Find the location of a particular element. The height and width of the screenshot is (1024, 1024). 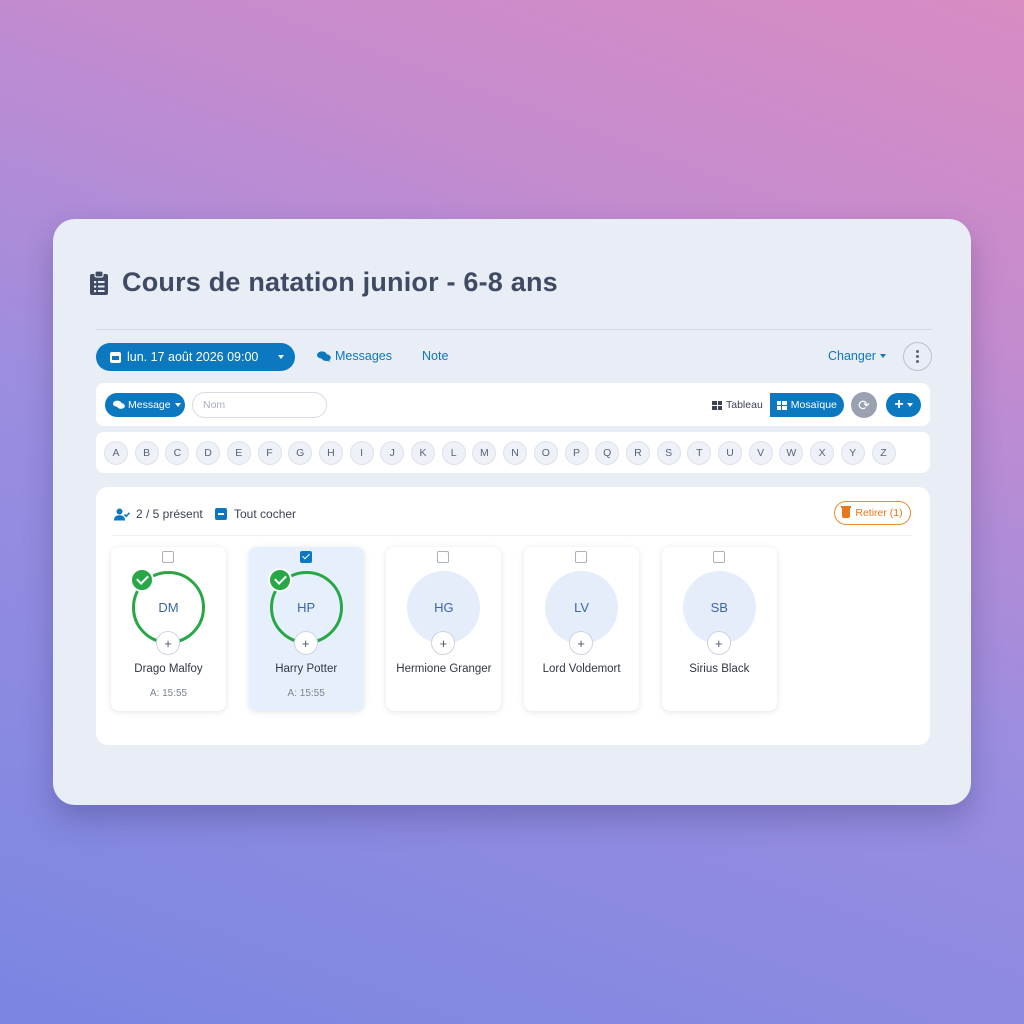

message-dropdown-button: Message is located at coordinates (145, 405).